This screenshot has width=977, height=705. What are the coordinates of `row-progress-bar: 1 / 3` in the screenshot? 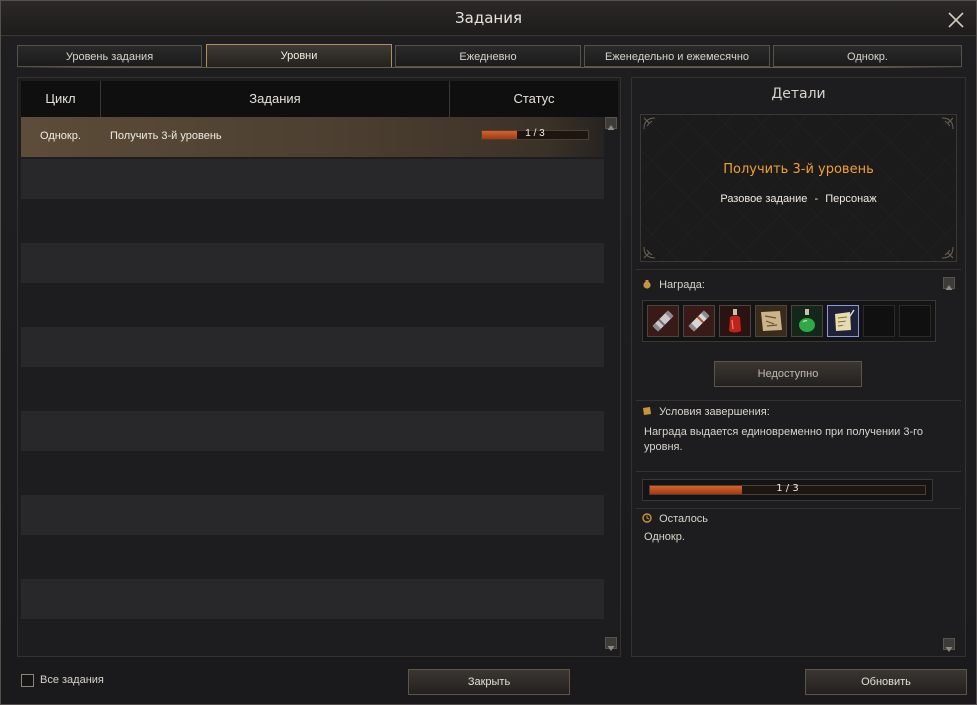 It's located at (535, 134).